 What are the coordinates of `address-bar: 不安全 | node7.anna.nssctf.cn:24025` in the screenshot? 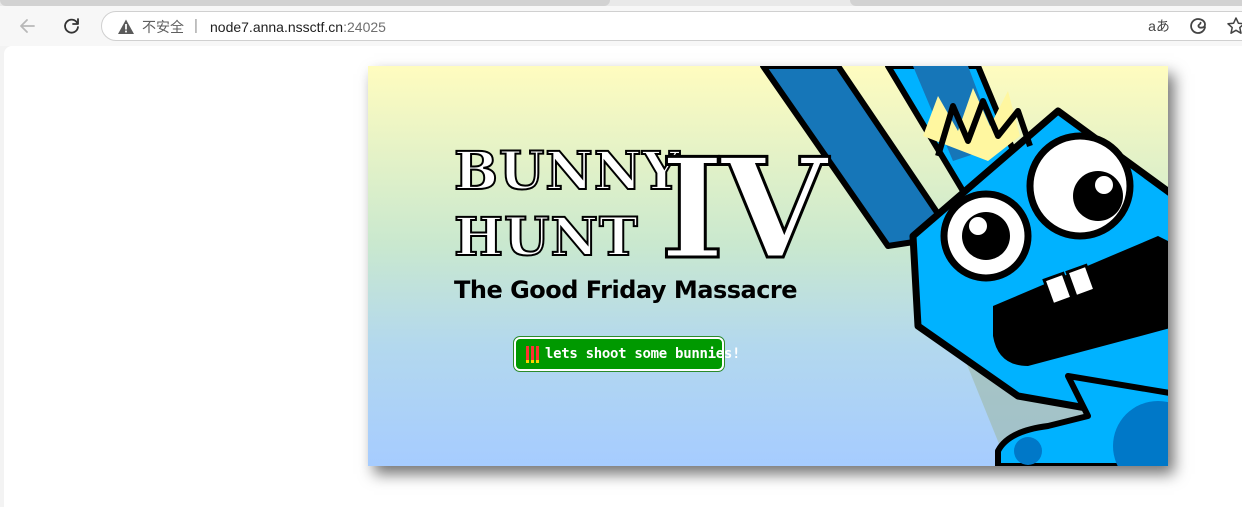 It's located at (671, 26).